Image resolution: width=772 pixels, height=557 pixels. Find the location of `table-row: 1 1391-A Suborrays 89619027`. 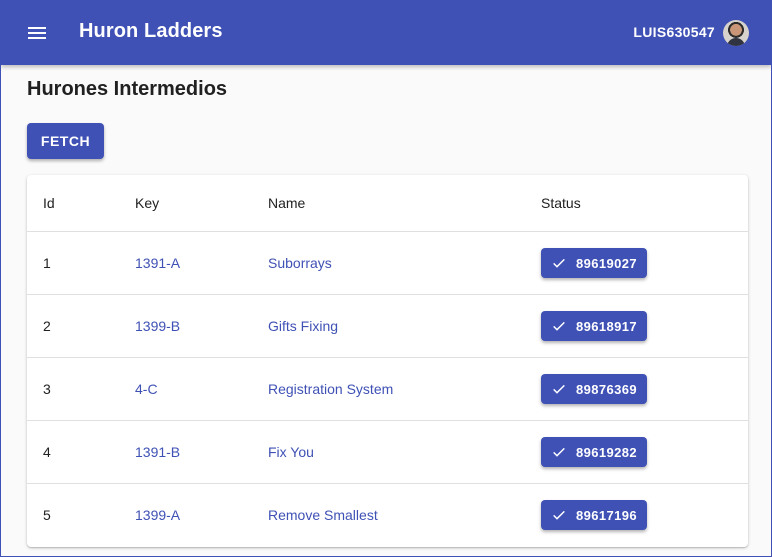

table-row: 1 1391-A Suborrays 89619027 is located at coordinates (387, 263).